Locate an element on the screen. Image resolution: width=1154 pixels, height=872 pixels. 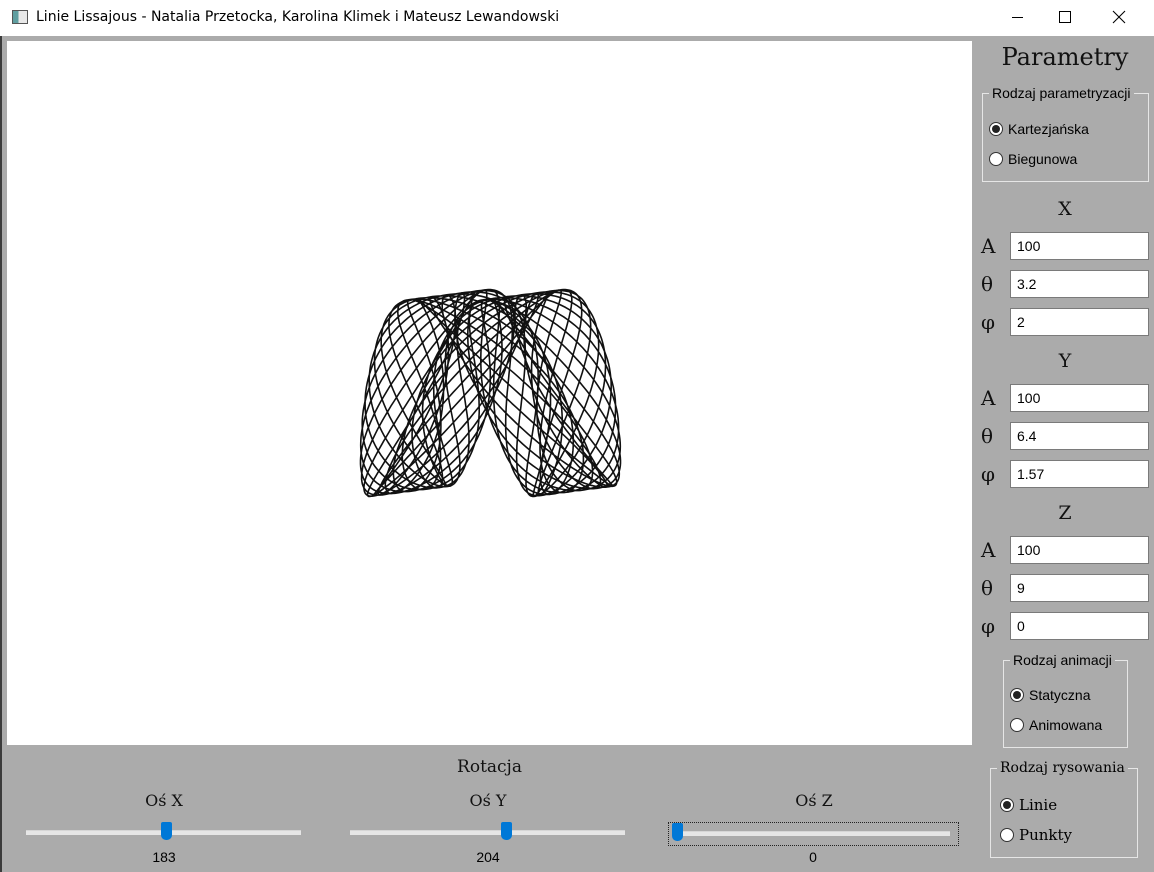
radio-lines-indicator is located at coordinates (1007, 805).